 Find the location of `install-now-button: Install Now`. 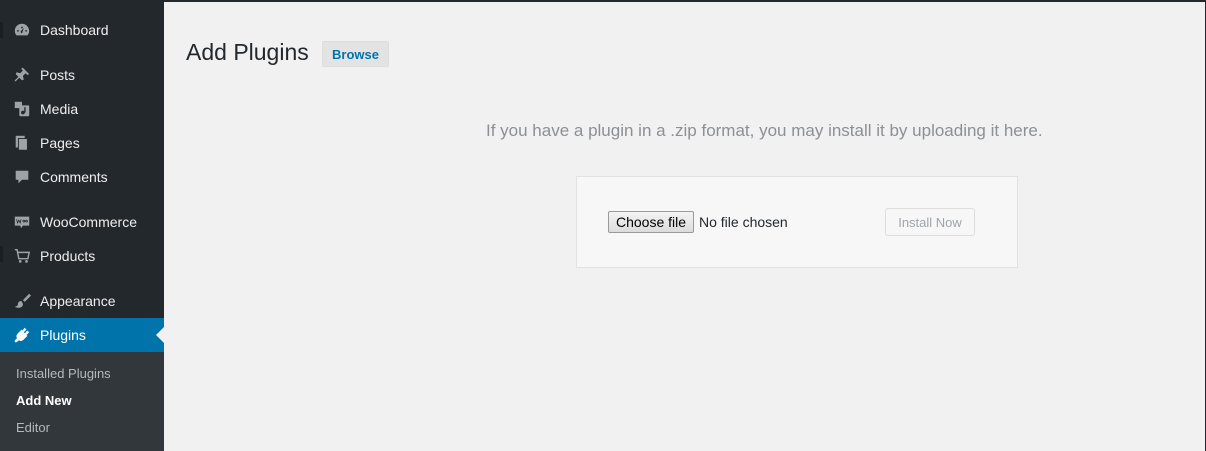

install-now-button: Install Now is located at coordinates (930, 222).